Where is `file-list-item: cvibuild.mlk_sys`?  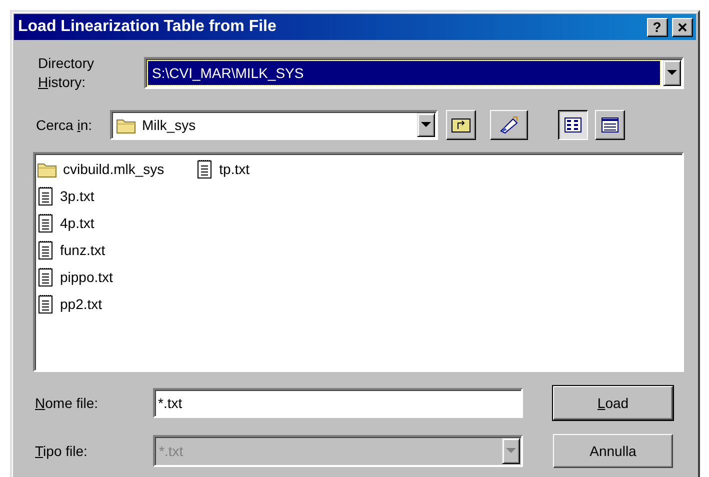
file-list-item: cvibuild.mlk_sys is located at coordinates (102, 169).